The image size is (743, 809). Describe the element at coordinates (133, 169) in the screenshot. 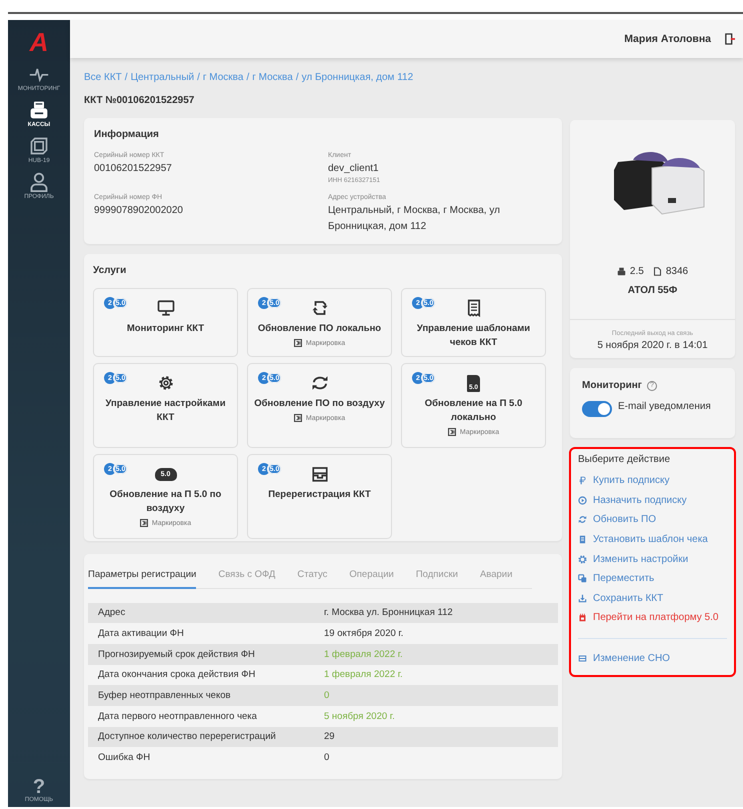

I see `field-value: 00106201522957` at that location.